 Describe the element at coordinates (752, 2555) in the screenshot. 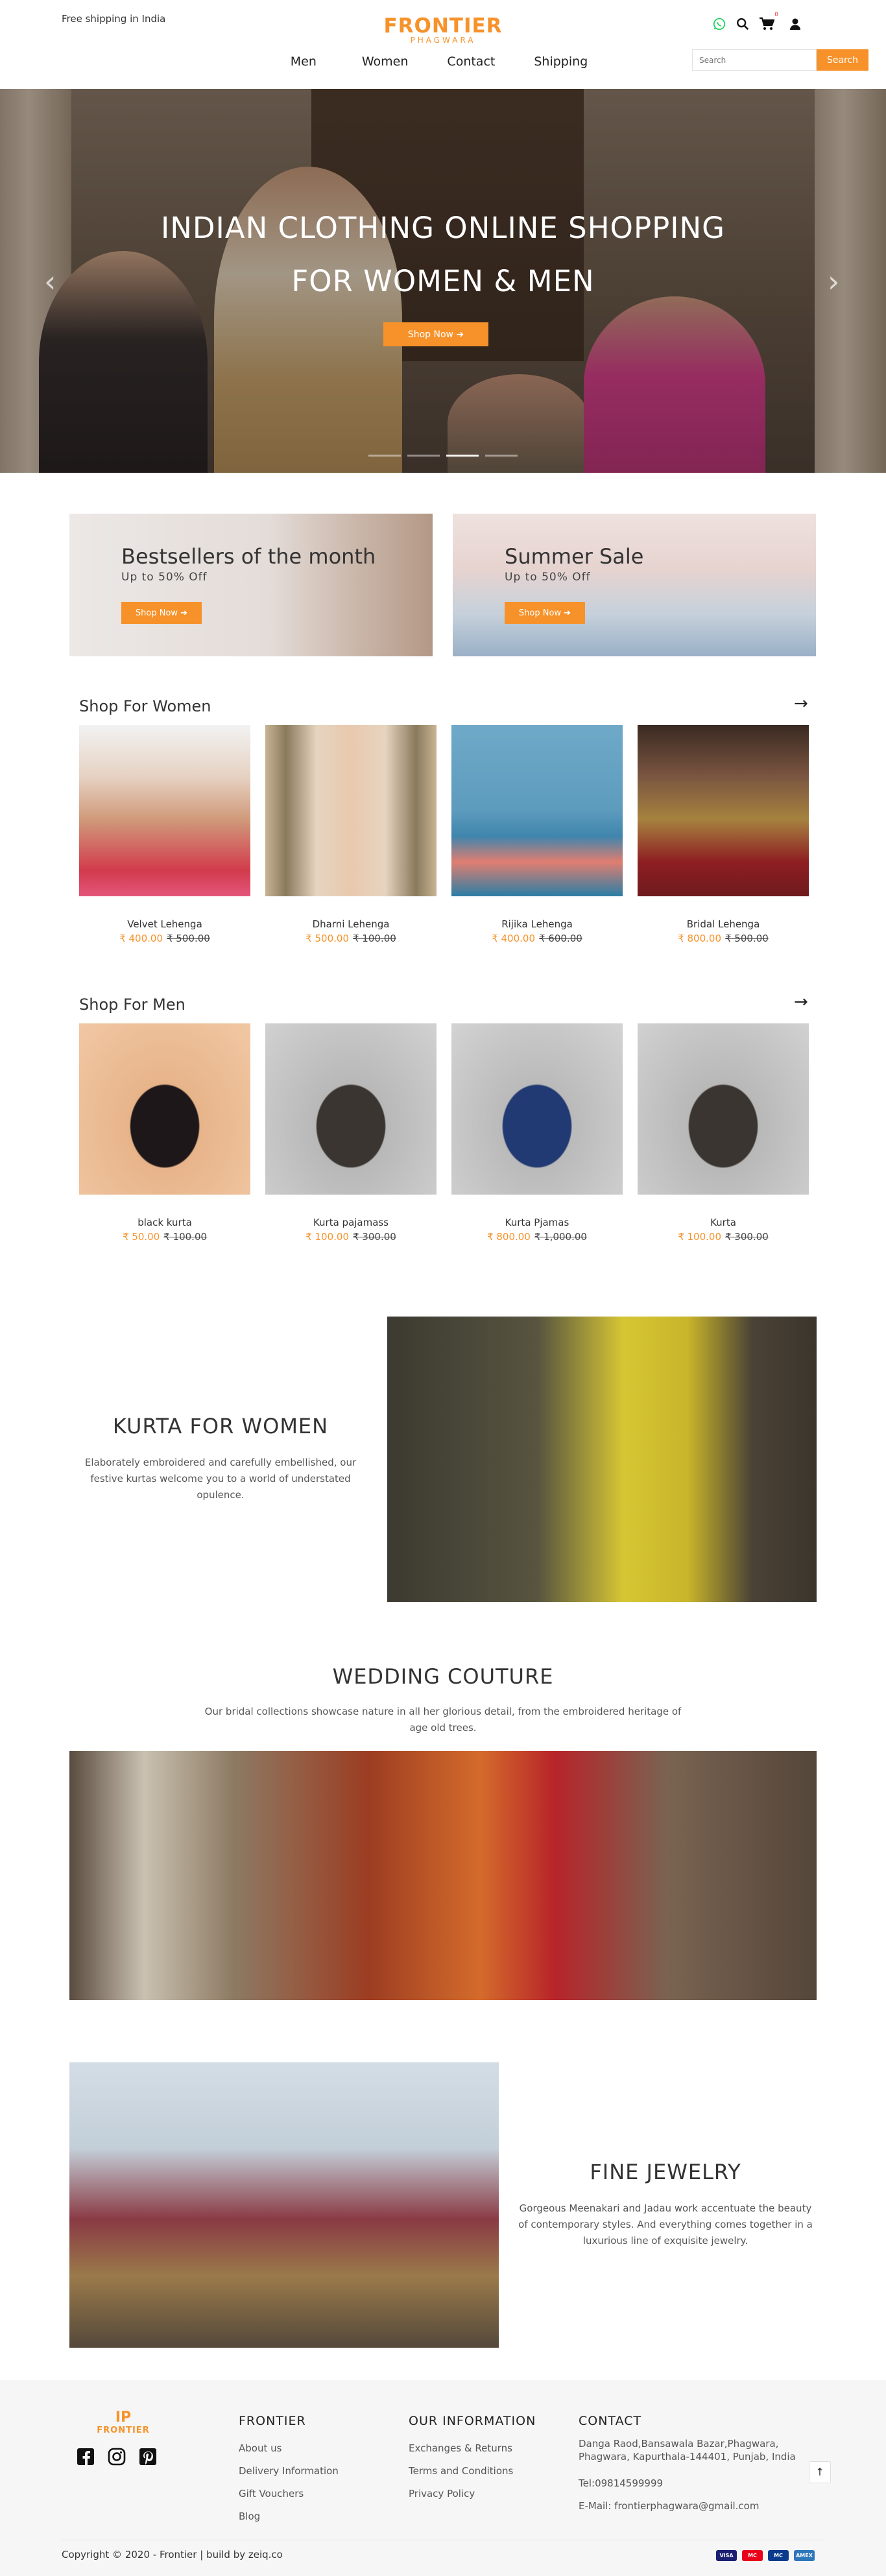

I see `mastercard-icon: MC` at that location.